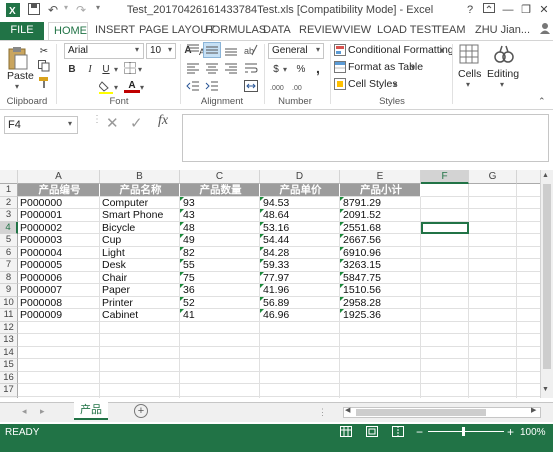  Describe the element at coordinates (220, 190) in the screenshot. I see `header-cell: 产品数量` at that location.